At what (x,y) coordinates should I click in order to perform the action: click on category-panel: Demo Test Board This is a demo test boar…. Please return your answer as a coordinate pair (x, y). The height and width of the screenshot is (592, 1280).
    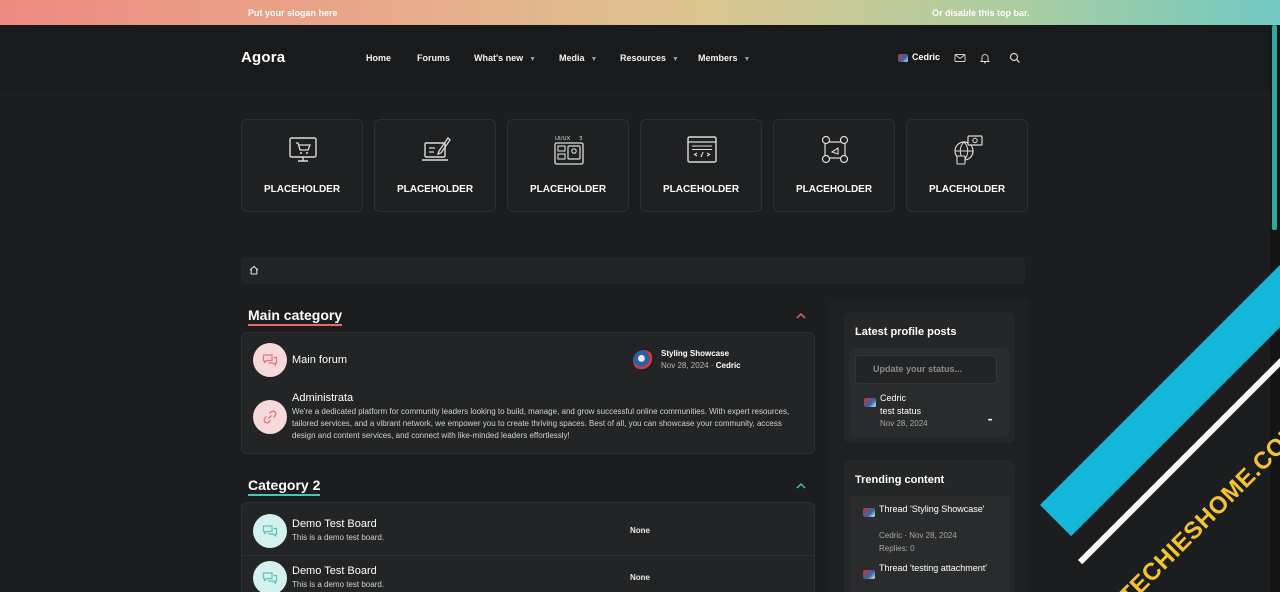
    Looking at the image, I should click on (528, 547).